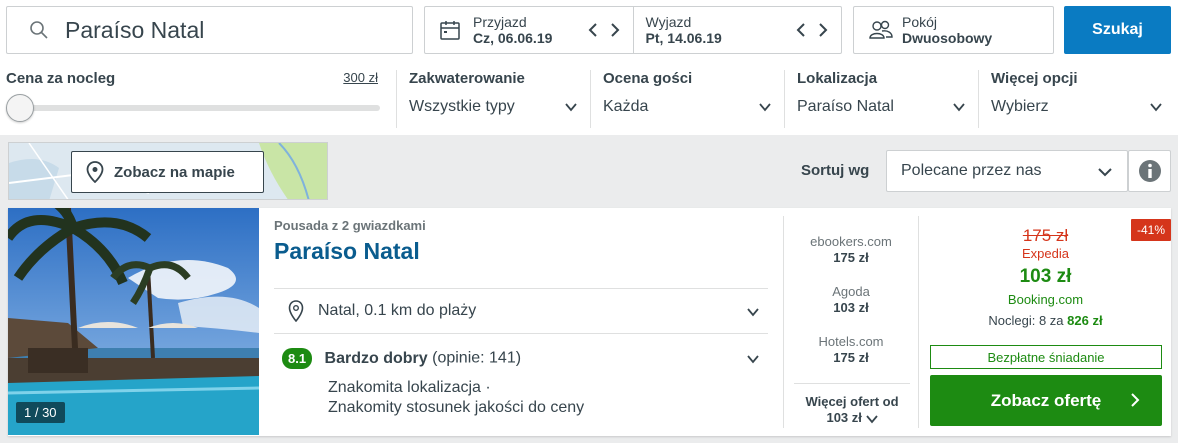  Describe the element at coordinates (683, 38) in the screenshot. I see `checkout-value: Pt, 14.06.19` at that location.